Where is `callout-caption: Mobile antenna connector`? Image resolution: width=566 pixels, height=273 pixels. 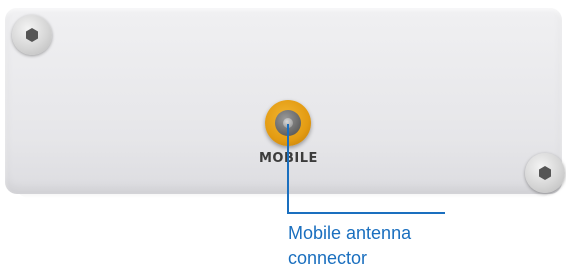
callout-caption: Mobile antenna connector is located at coordinates (350, 245).